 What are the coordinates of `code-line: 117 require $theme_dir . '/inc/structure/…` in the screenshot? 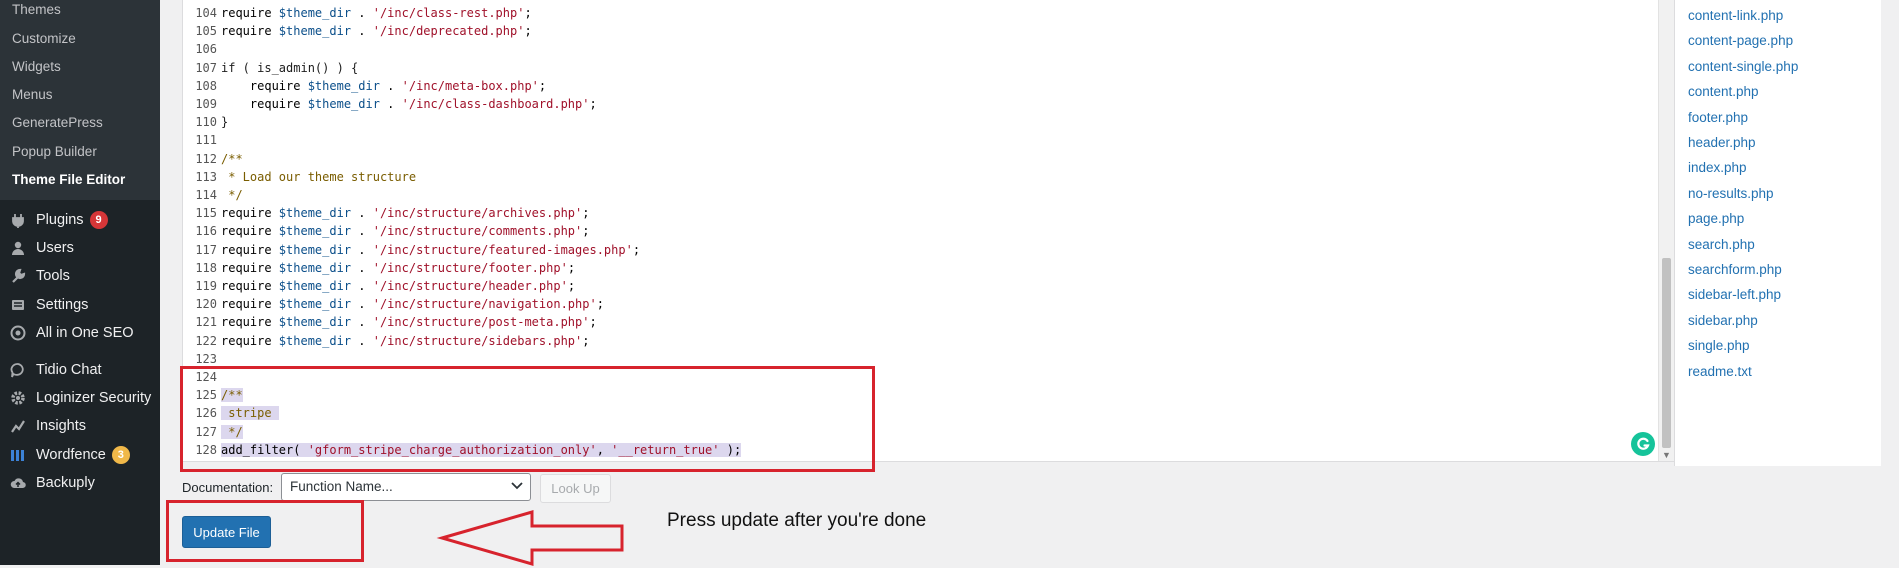 It's located at (920, 250).